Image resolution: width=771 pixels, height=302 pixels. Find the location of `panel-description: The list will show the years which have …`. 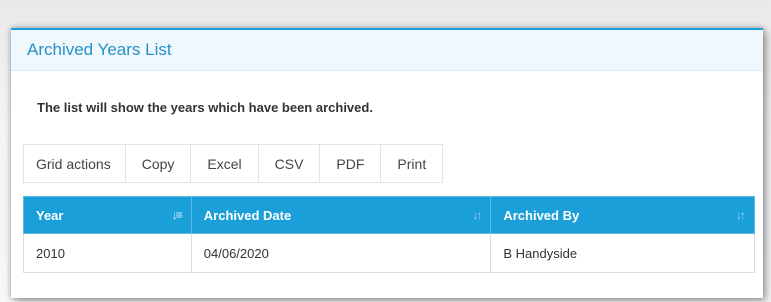

panel-description: The list will show the years which have … is located at coordinates (205, 107).